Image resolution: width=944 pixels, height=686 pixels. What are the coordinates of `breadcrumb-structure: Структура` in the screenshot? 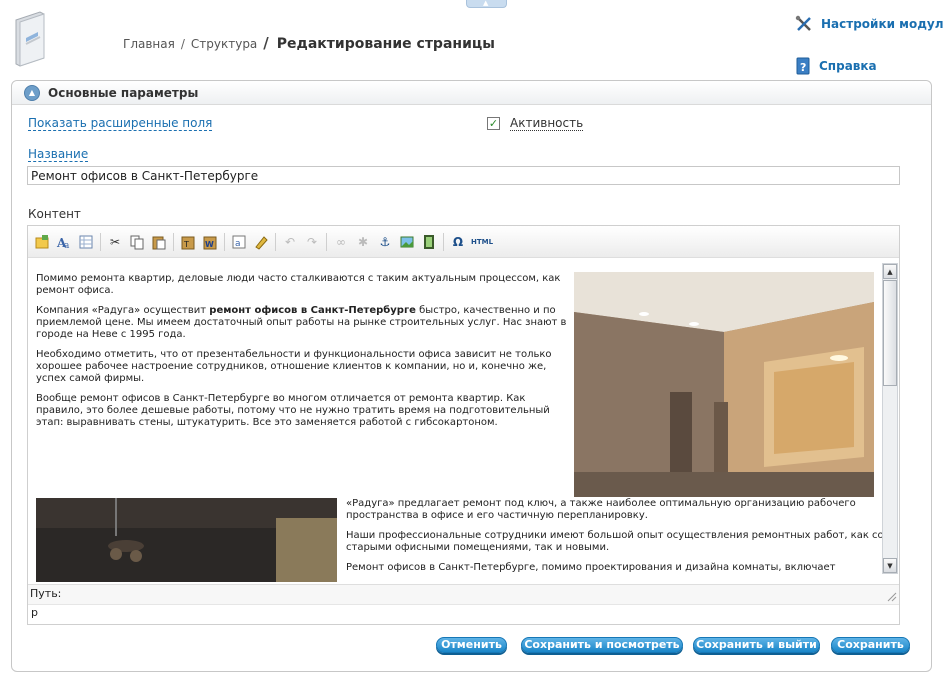 It's located at (224, 44).